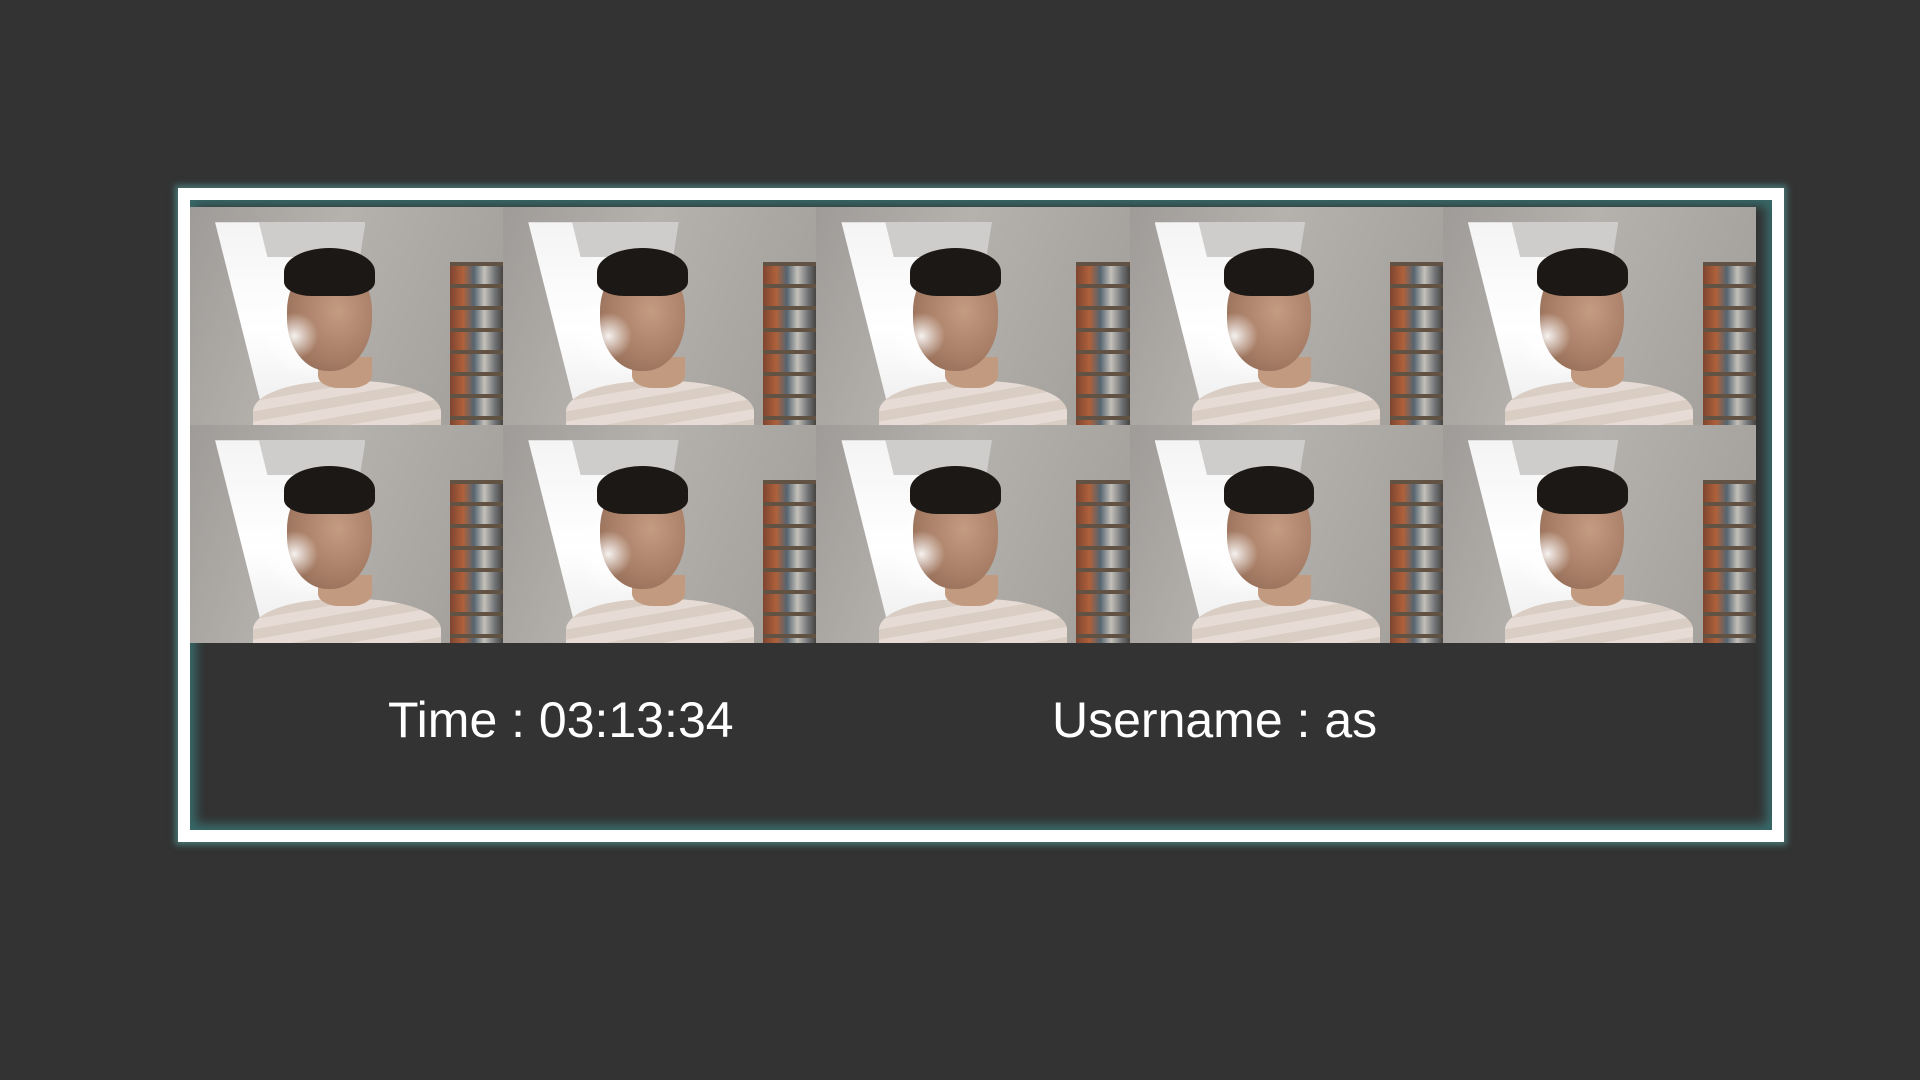 The image size is (1920, 1080). I want to click on username-label: Username : as, so click(1215, 720).